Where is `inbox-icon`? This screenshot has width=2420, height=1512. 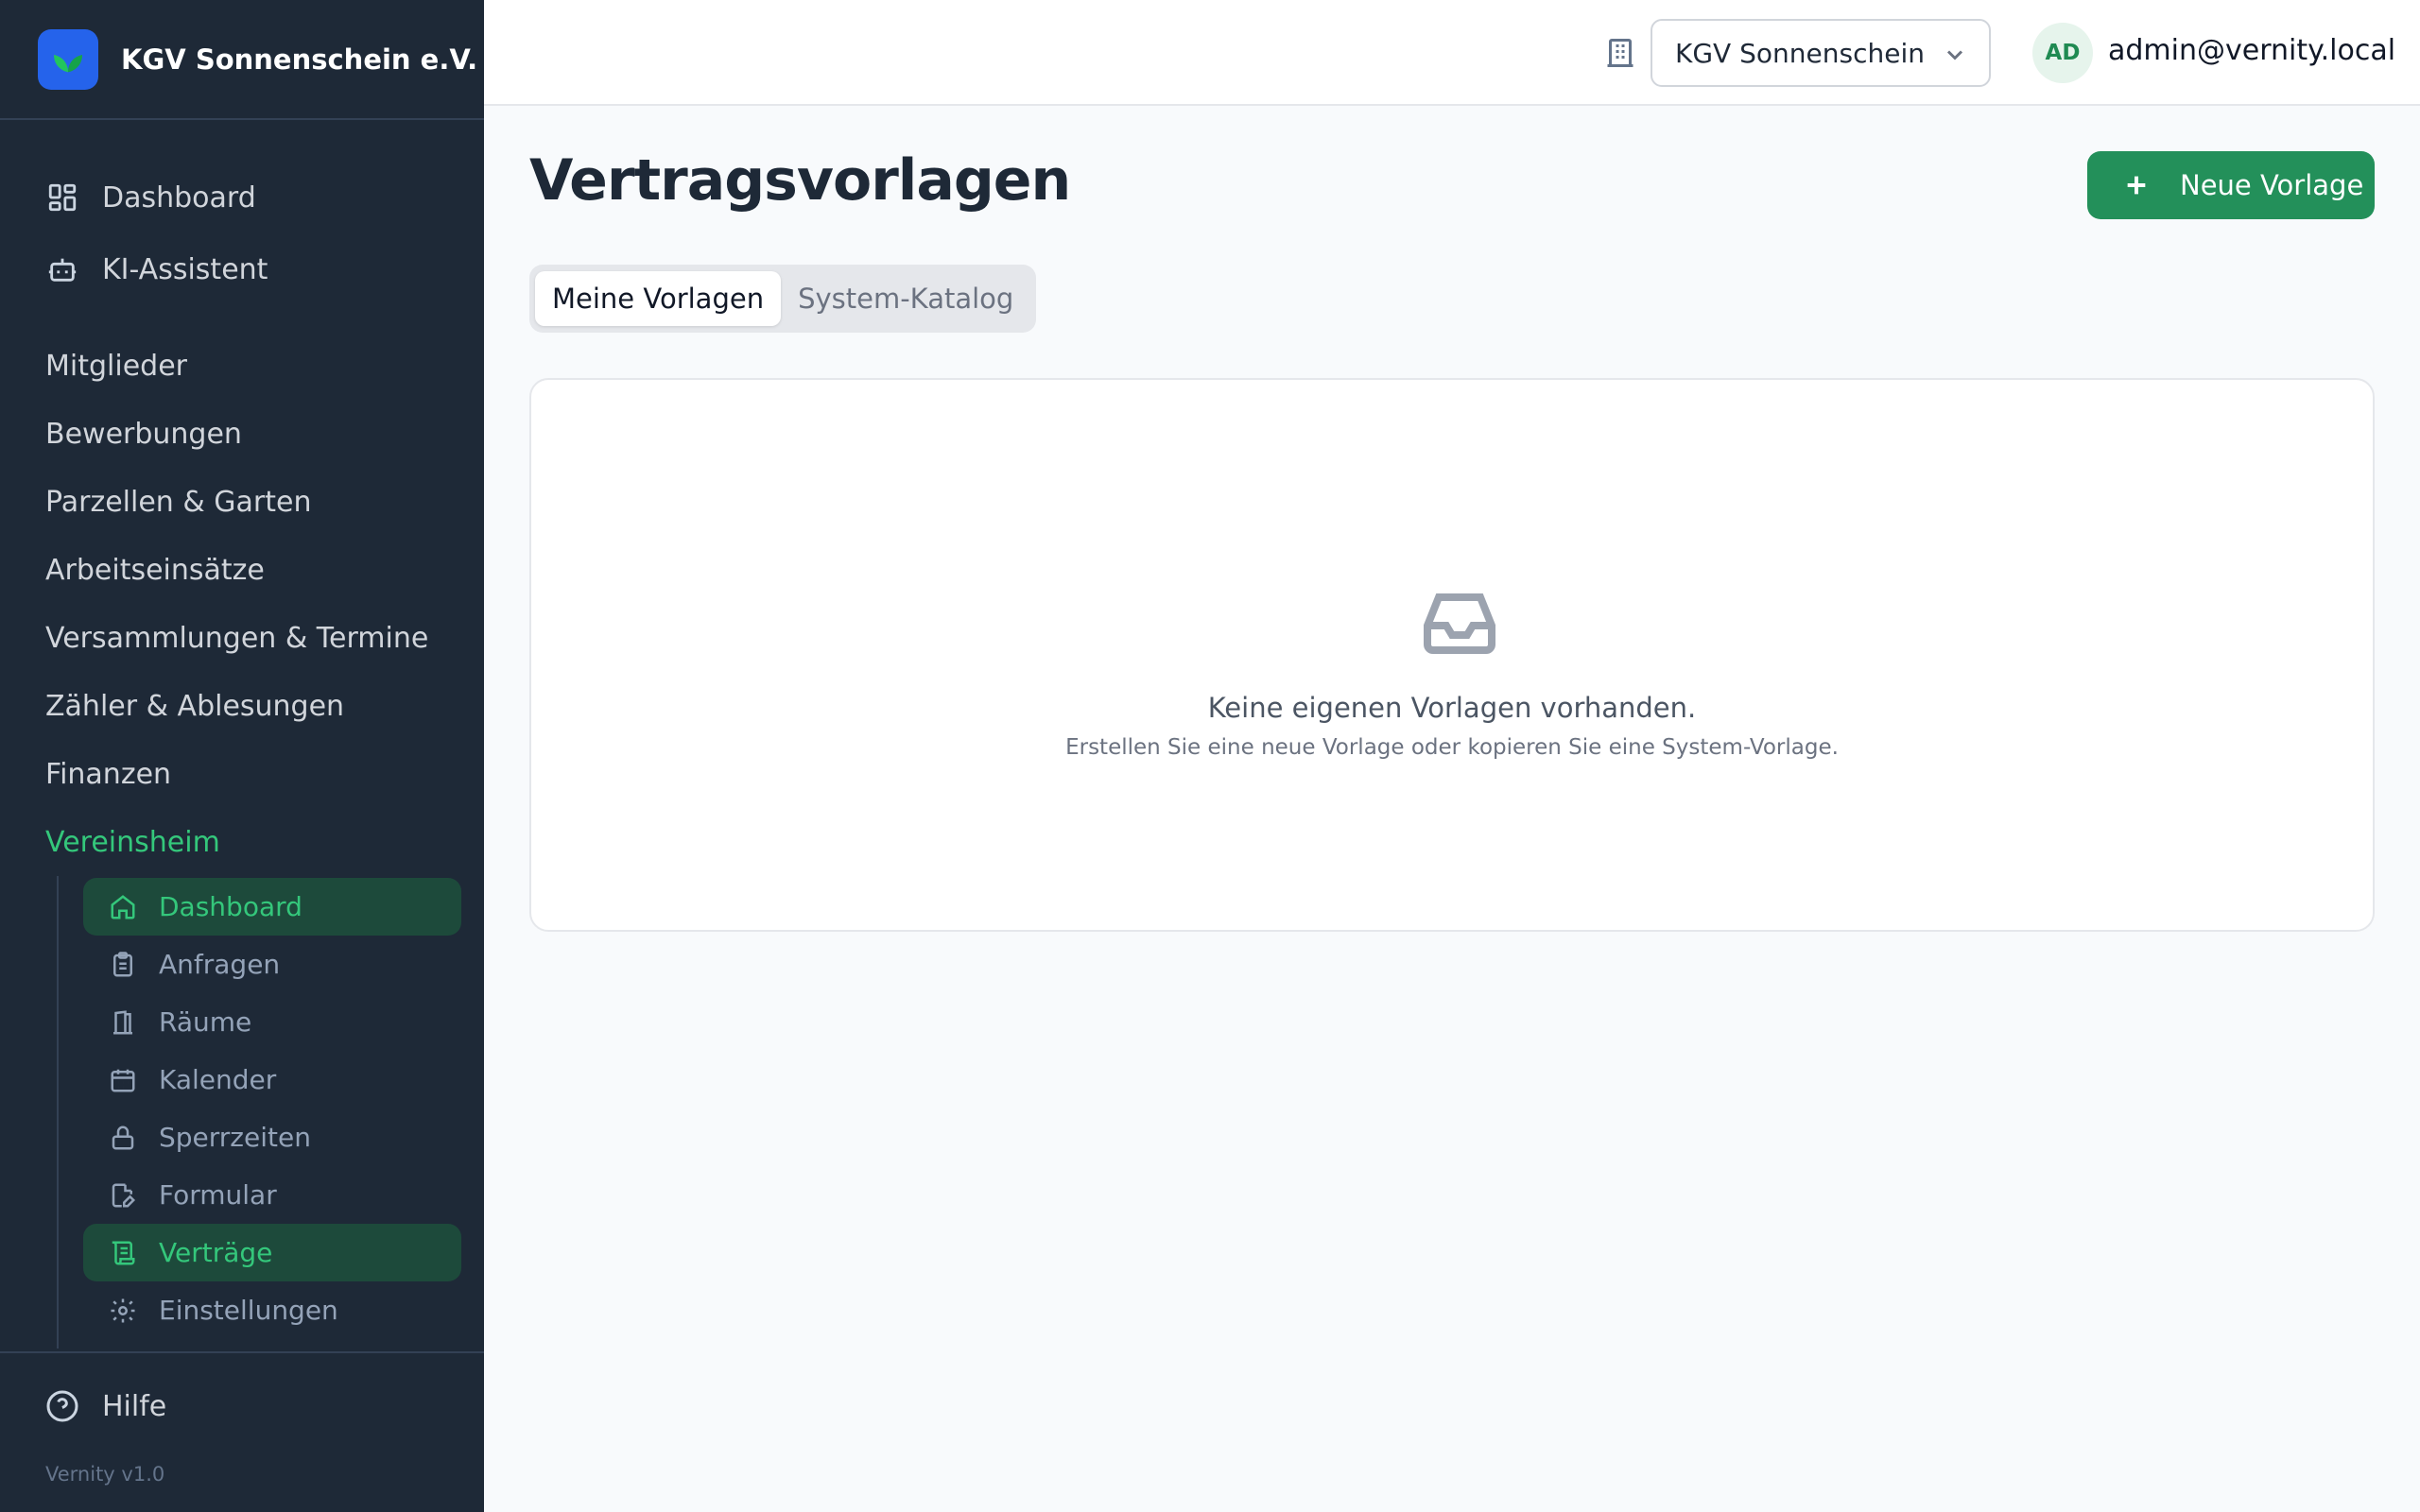 inbox-icon is located at coordinates (1459, 623).